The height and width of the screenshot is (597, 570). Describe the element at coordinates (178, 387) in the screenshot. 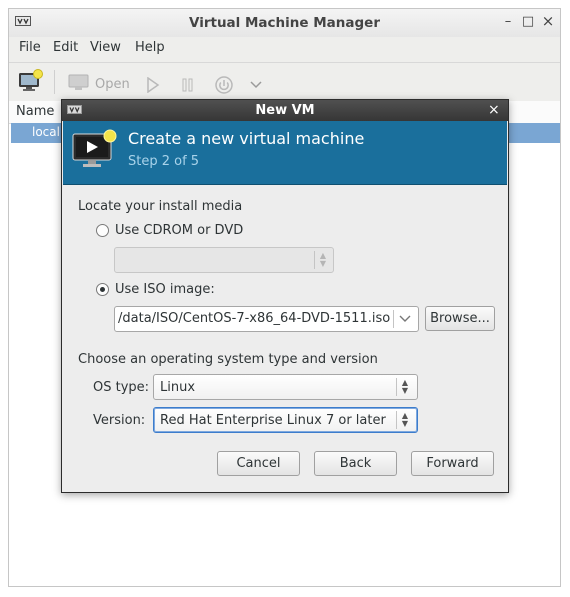

I see `os-type-value: Linux` at that location.